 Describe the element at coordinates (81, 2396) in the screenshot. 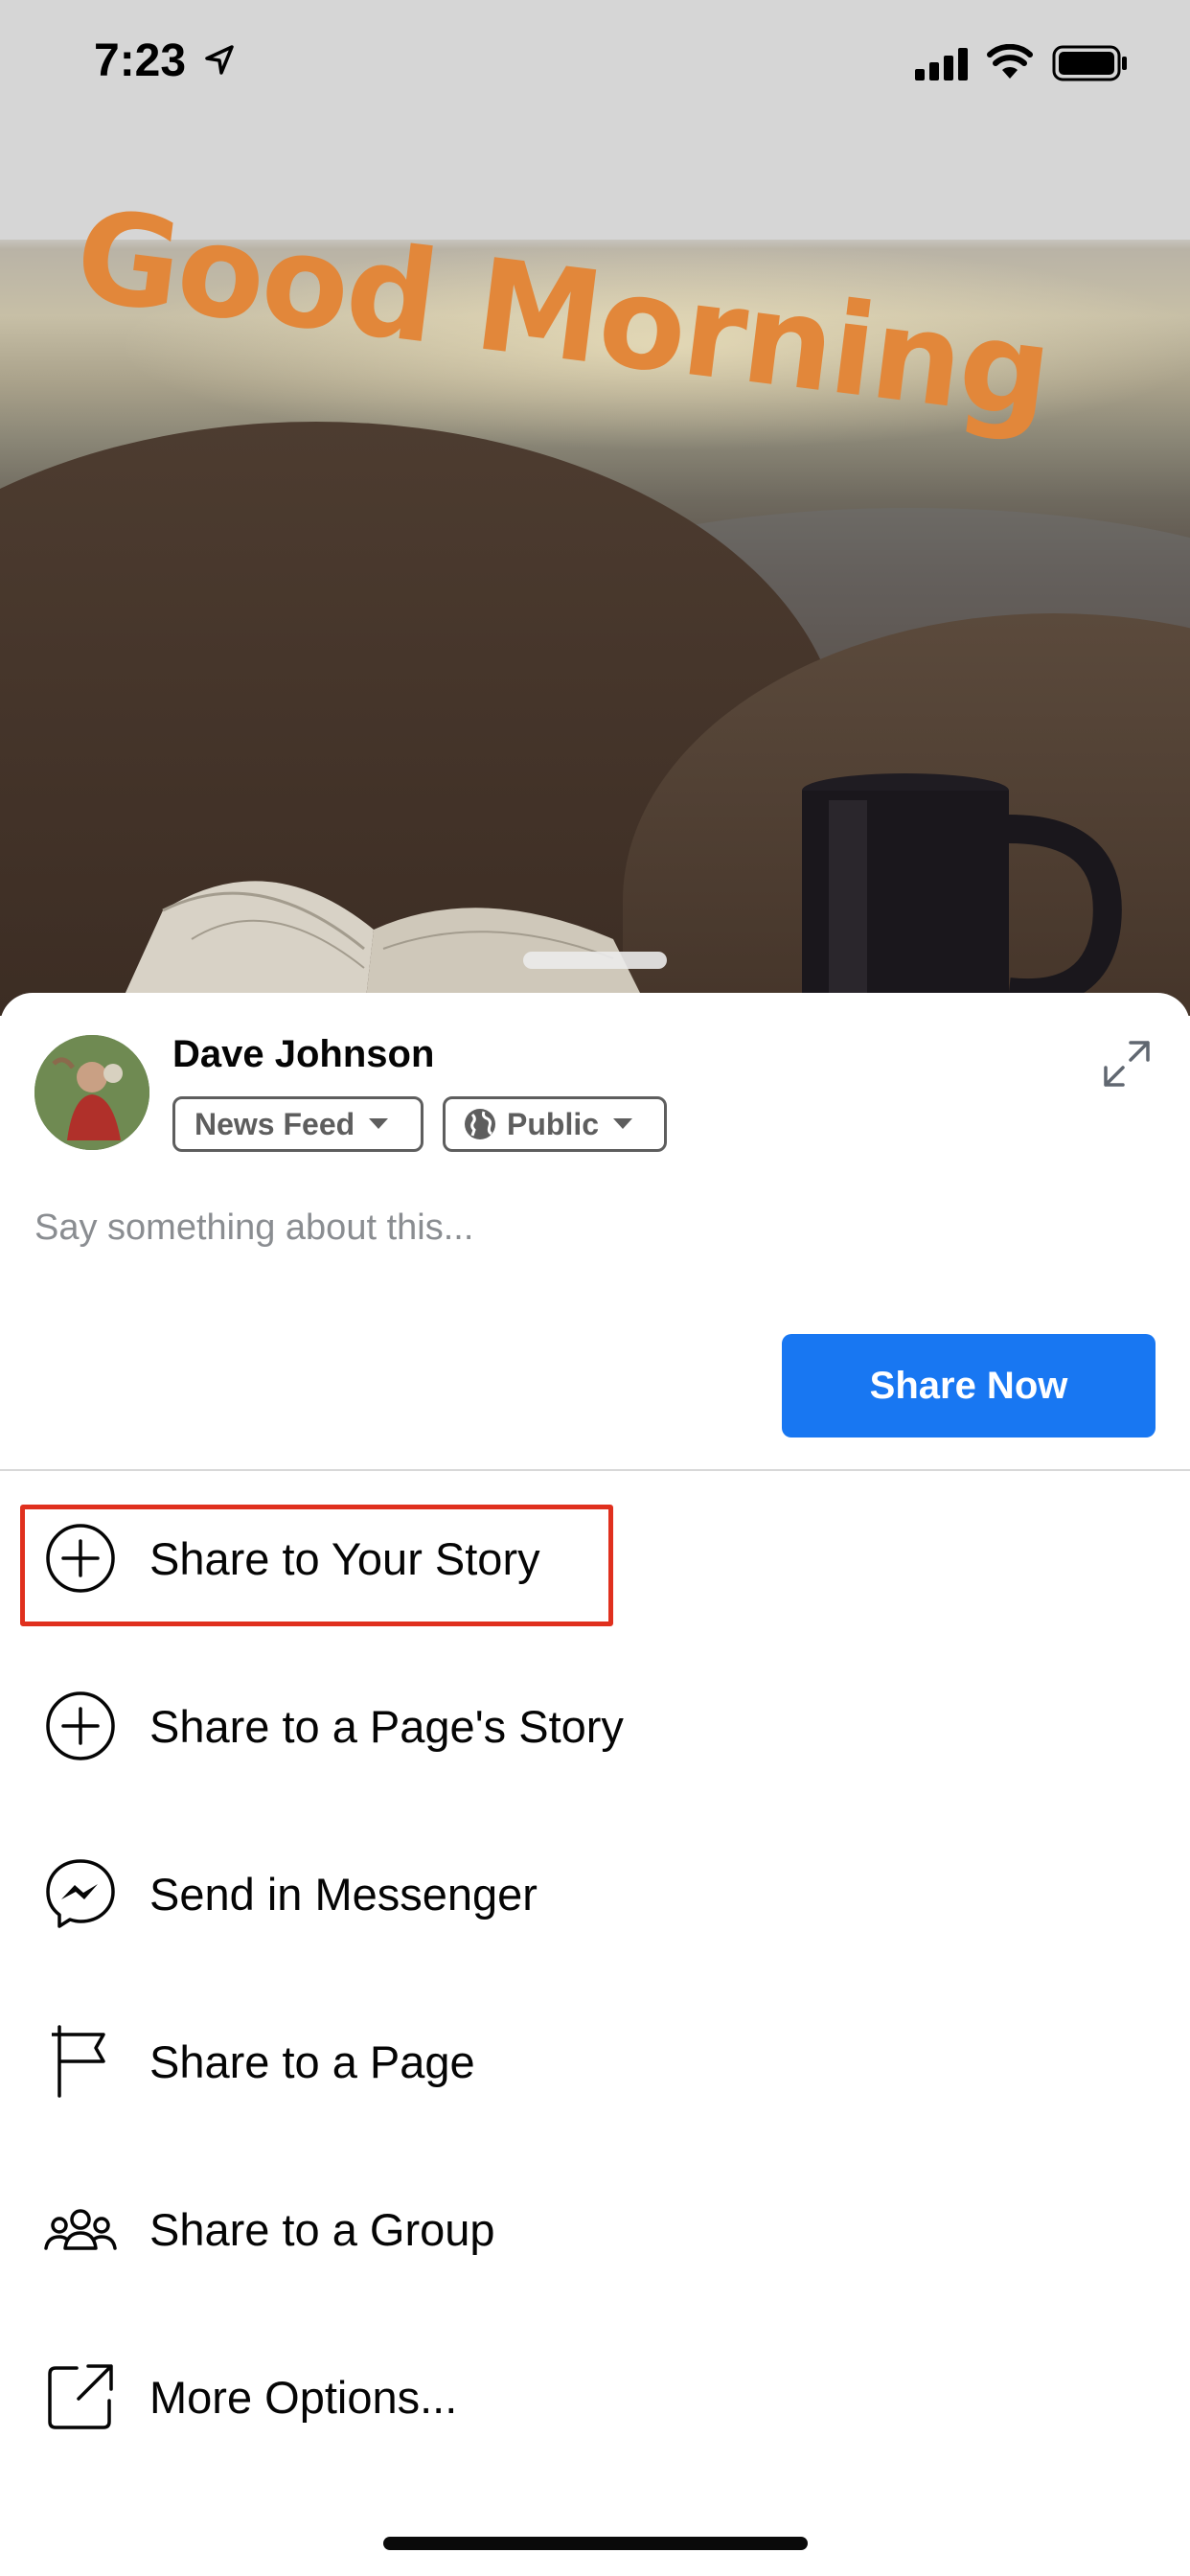

I see `external-share-icon` at that location.